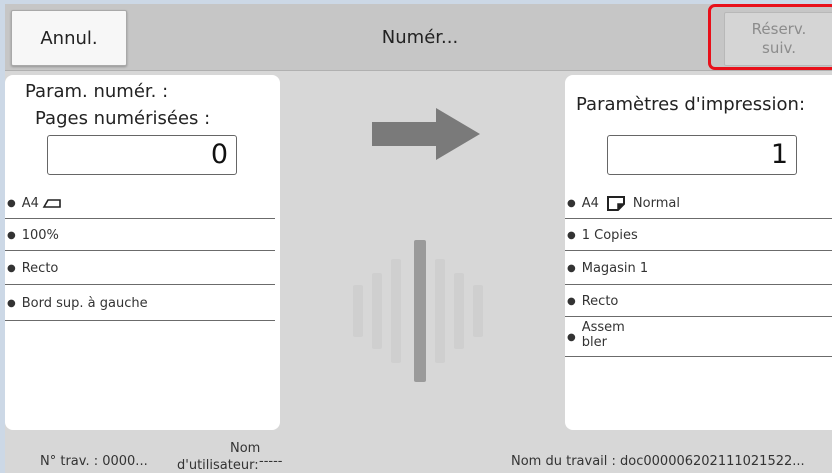  What do you see at coordinates (594, 342) in the screenshot?
I see `print-collate-line2: bler` at bounding box center [594, 342].